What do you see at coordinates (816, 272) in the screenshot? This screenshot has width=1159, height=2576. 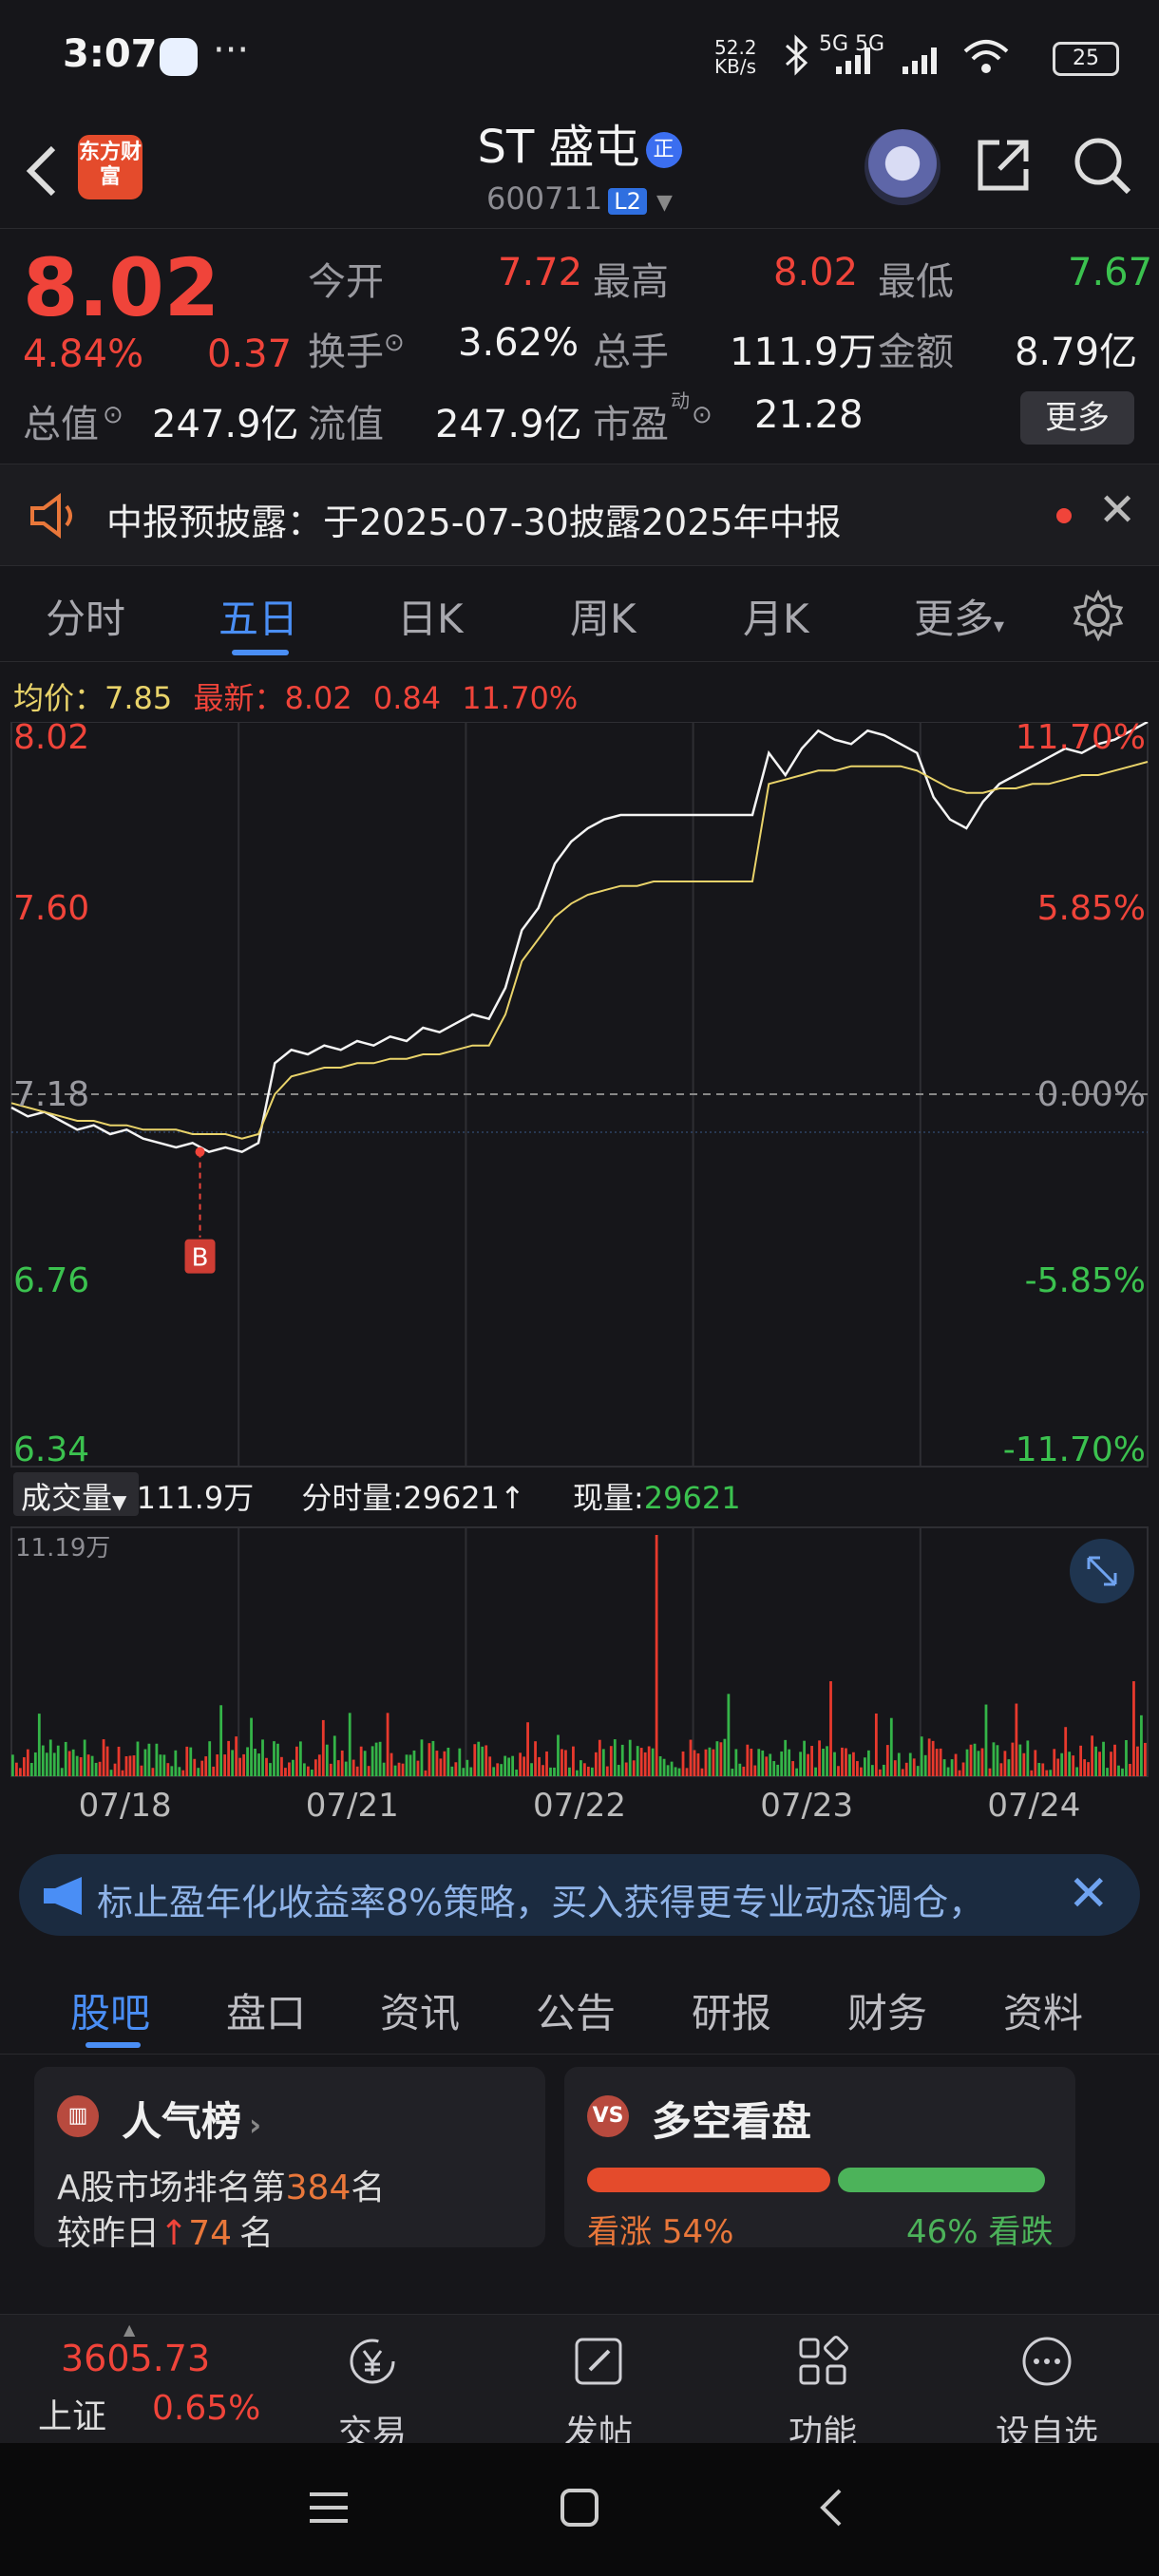 I see `high-value: 8.02` at bounding box center [816, 272].